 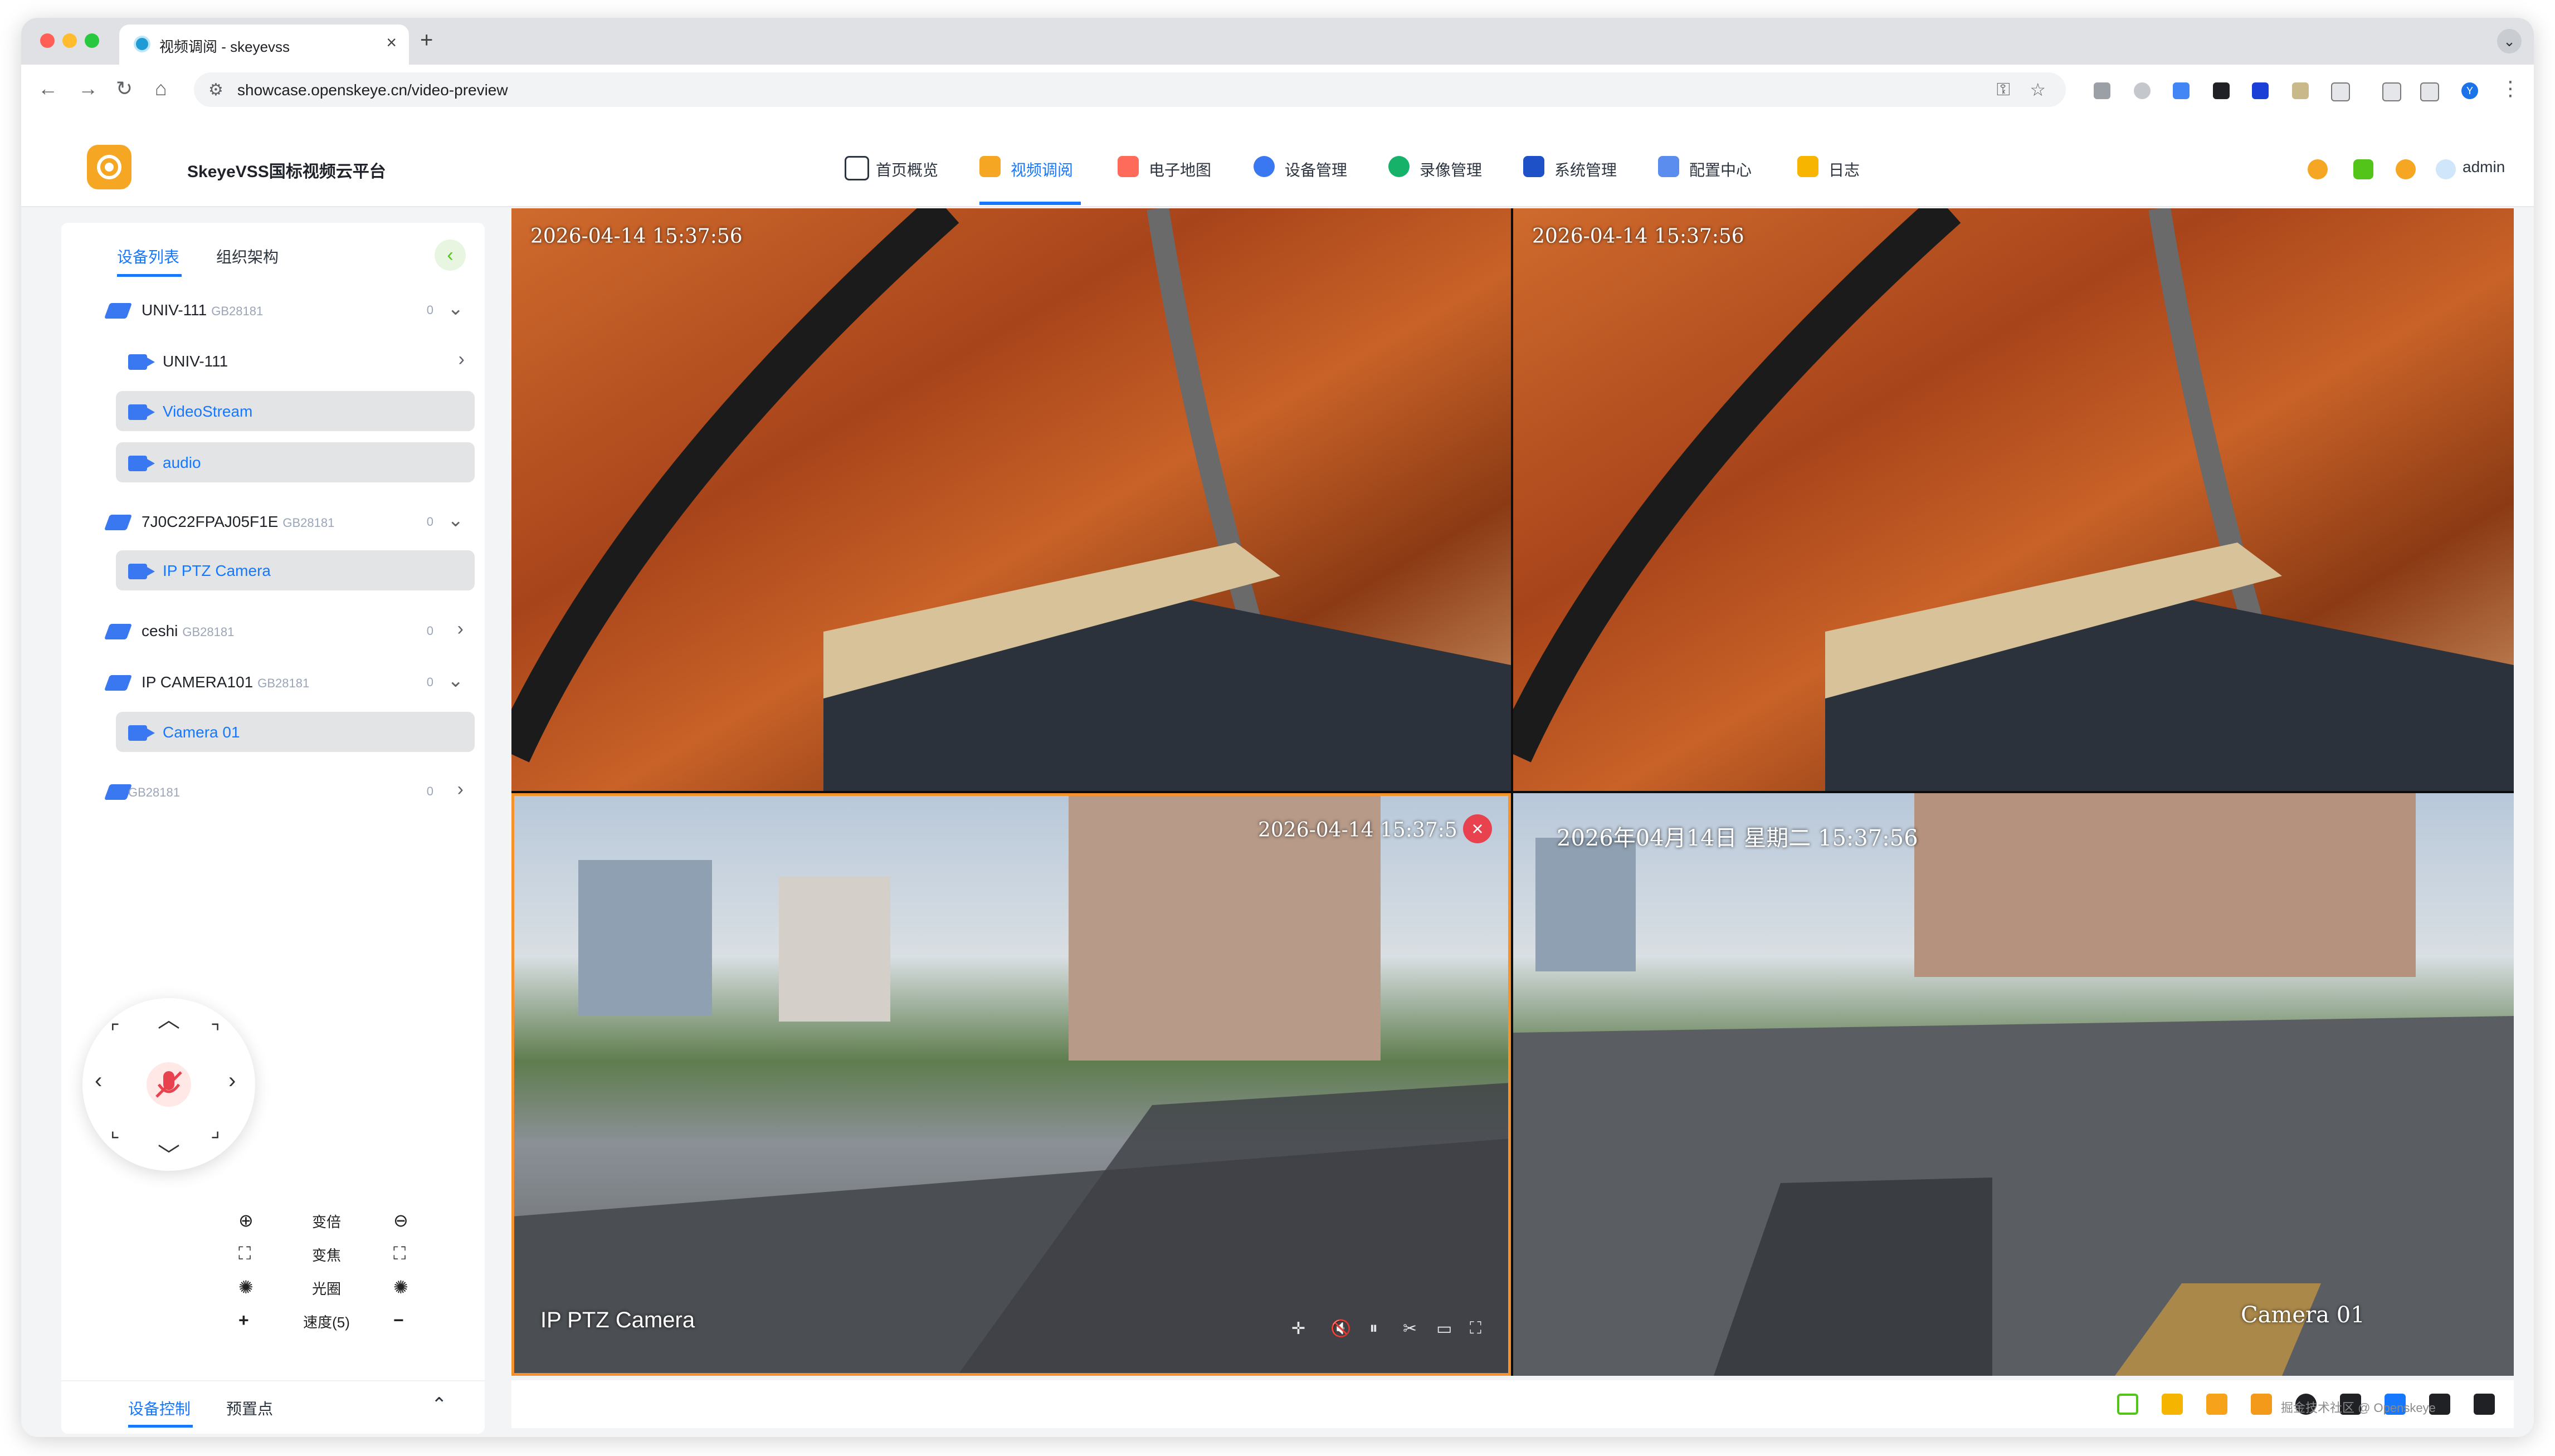 I want to click on ptz-direction-pad: ︿ ﹀ ‹ › ⌜ ⌝ ⌞ ⌟, so click(x=168, y=1085).